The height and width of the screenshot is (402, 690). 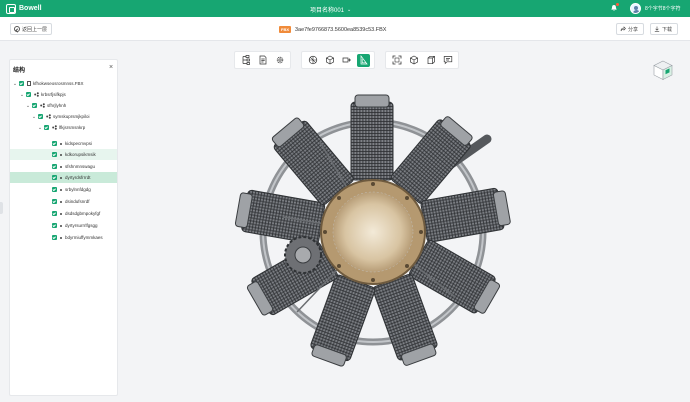 What do you see at coordinates (30, 8) in the screenshot?
I see `brand-name: Bowell` at bounding box center [30, 8].